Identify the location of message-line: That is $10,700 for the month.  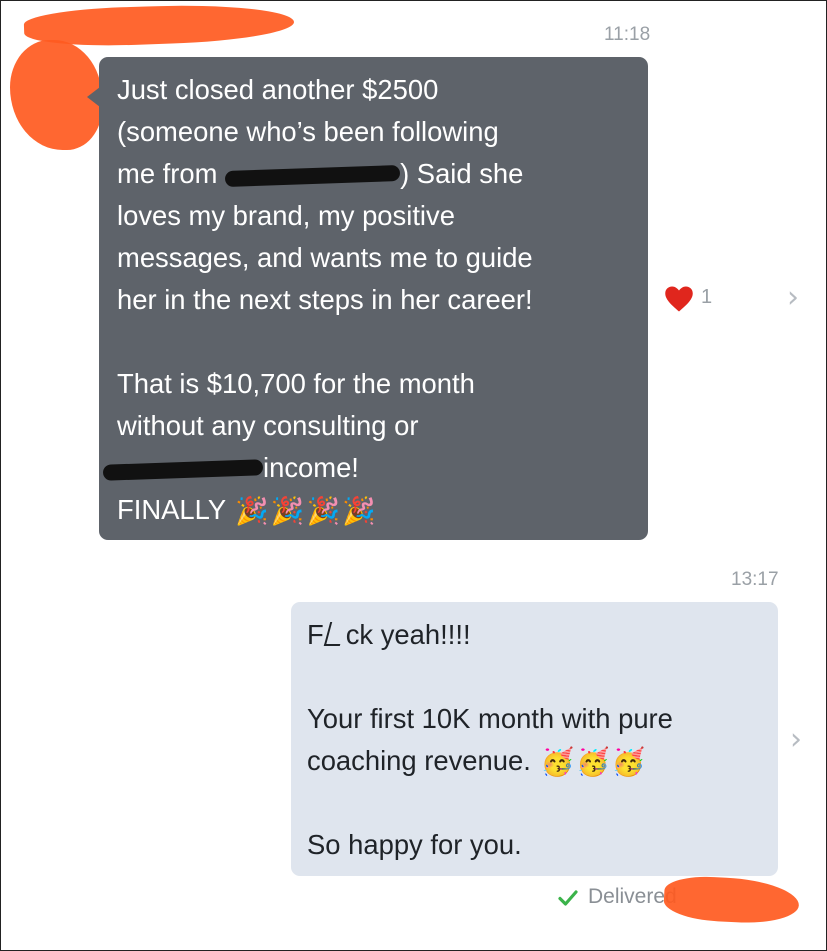
(296, 383).